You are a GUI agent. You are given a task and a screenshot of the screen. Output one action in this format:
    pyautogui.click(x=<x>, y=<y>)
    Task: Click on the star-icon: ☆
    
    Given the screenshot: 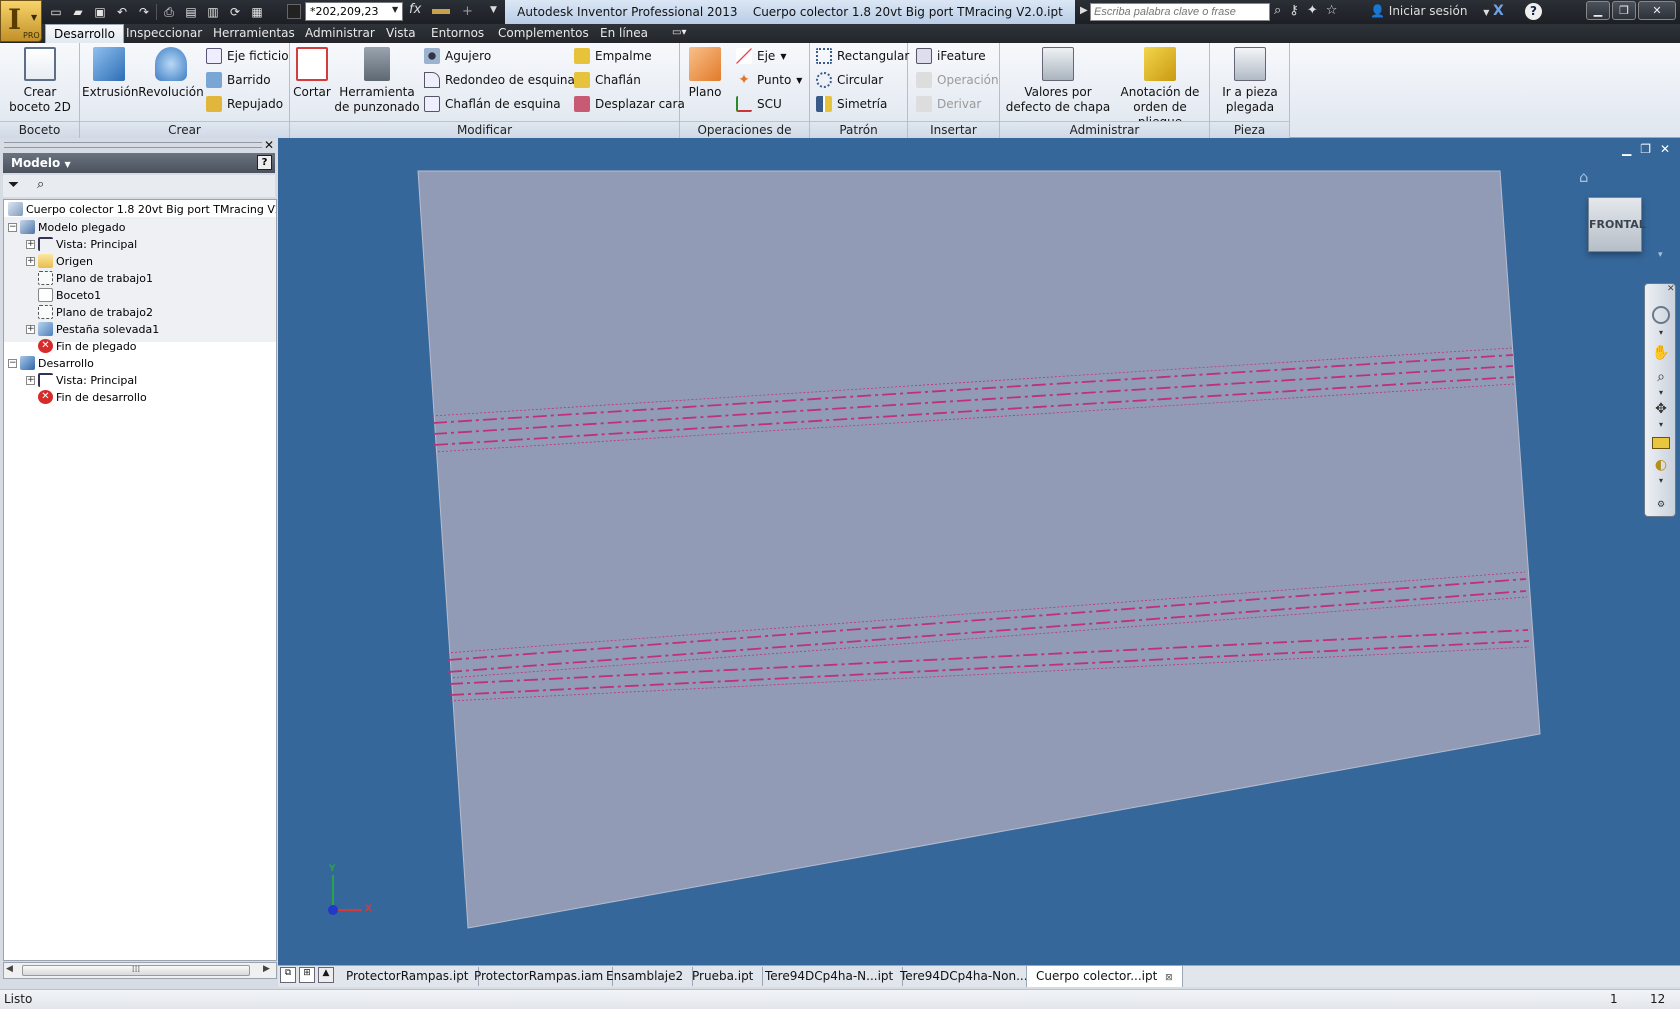 What is the action you would take?
    pyautogui.click(x=1332, y=10)
    